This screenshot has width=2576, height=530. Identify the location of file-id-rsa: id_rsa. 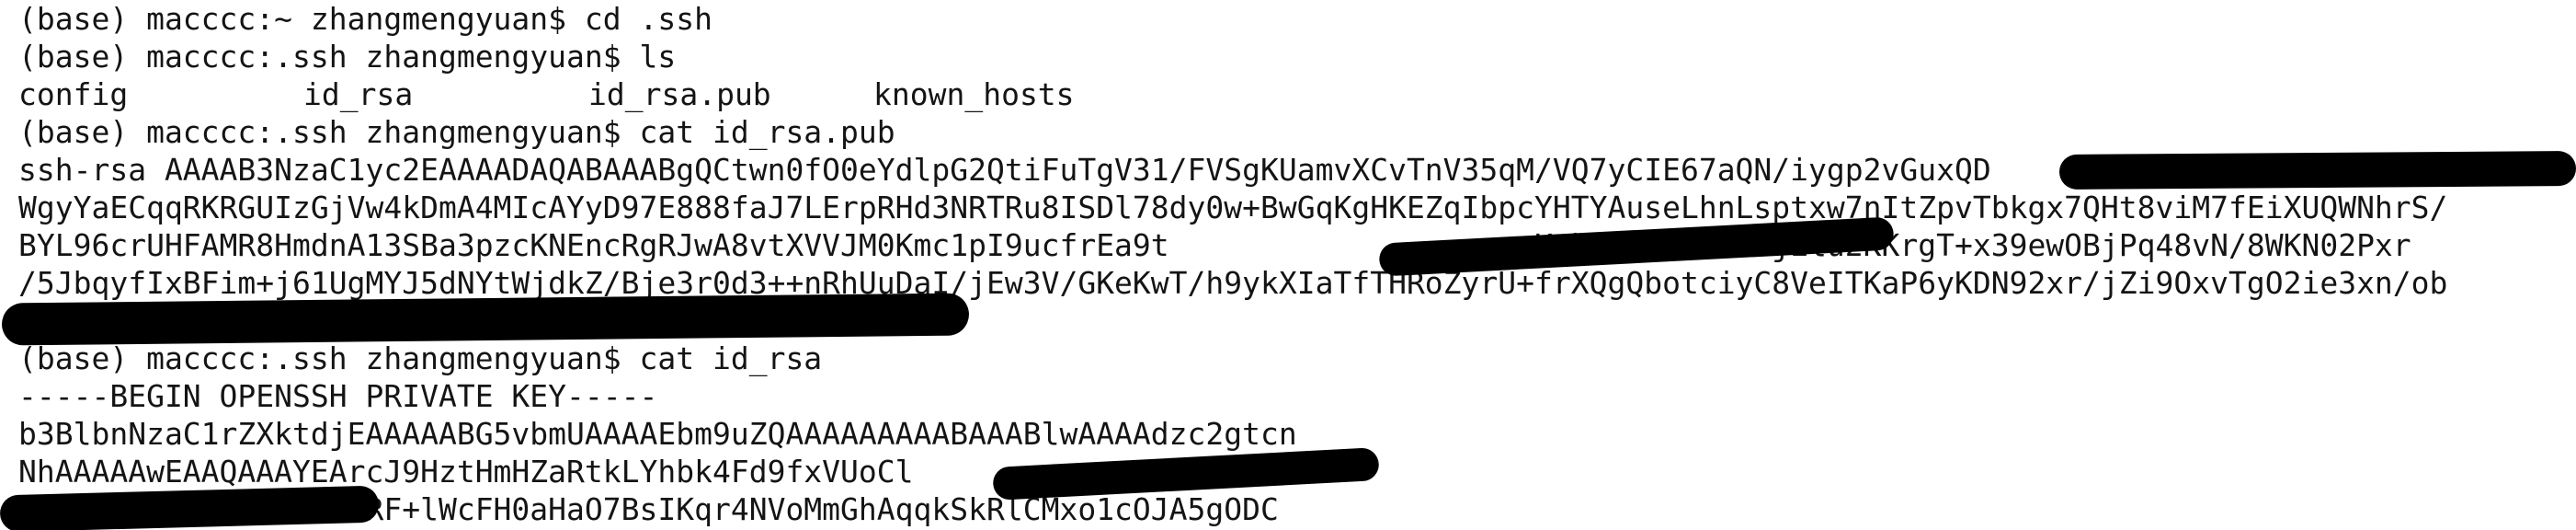
(358, 94).